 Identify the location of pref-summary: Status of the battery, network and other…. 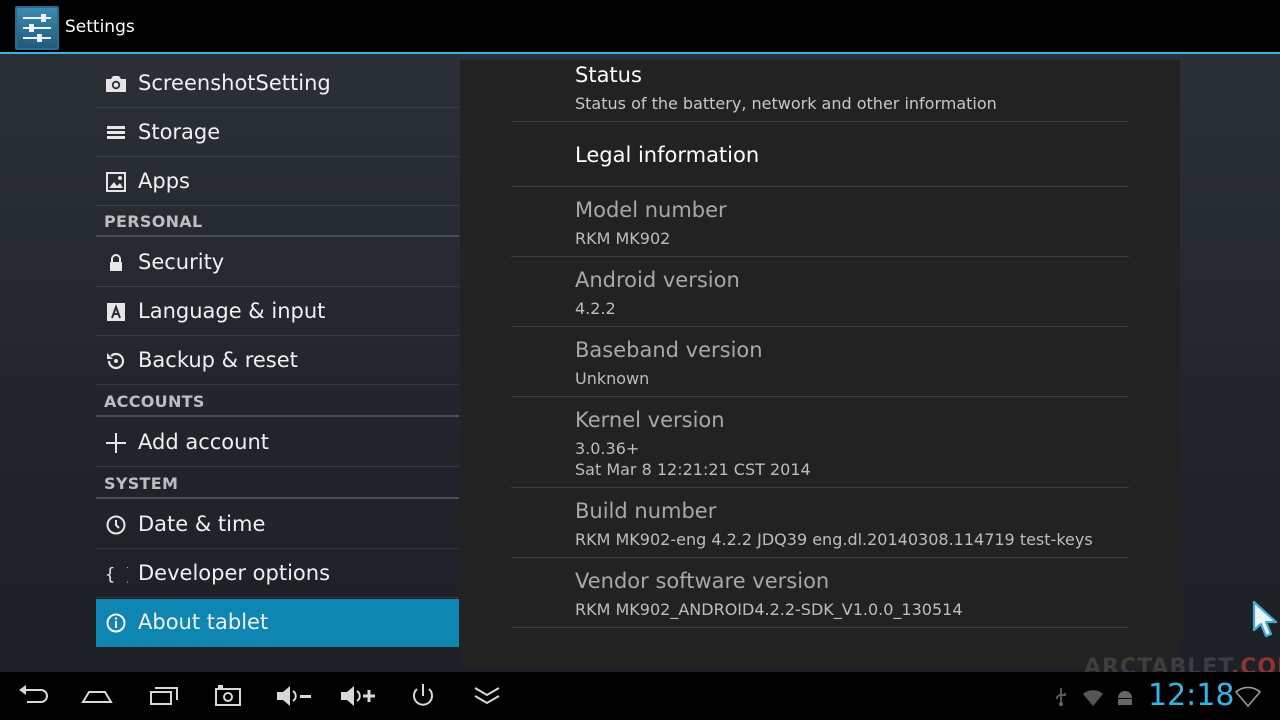
(786, 103).